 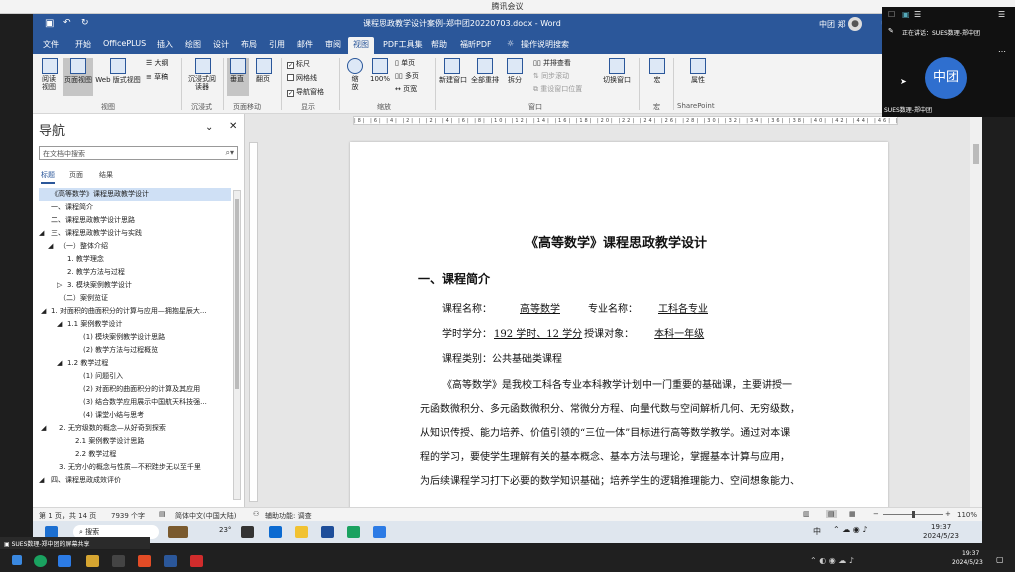 What do you see at coordinates (196, 561) in the screenshot?
I see `pdf-icon` at bounding box center [196, 561].